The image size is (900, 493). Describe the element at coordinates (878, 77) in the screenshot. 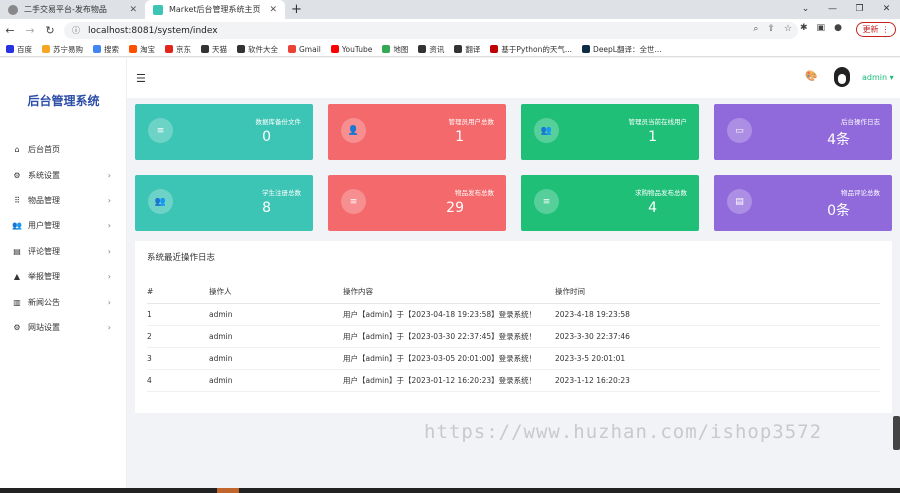

I see `user-dropdown: admin ▾` at that location.